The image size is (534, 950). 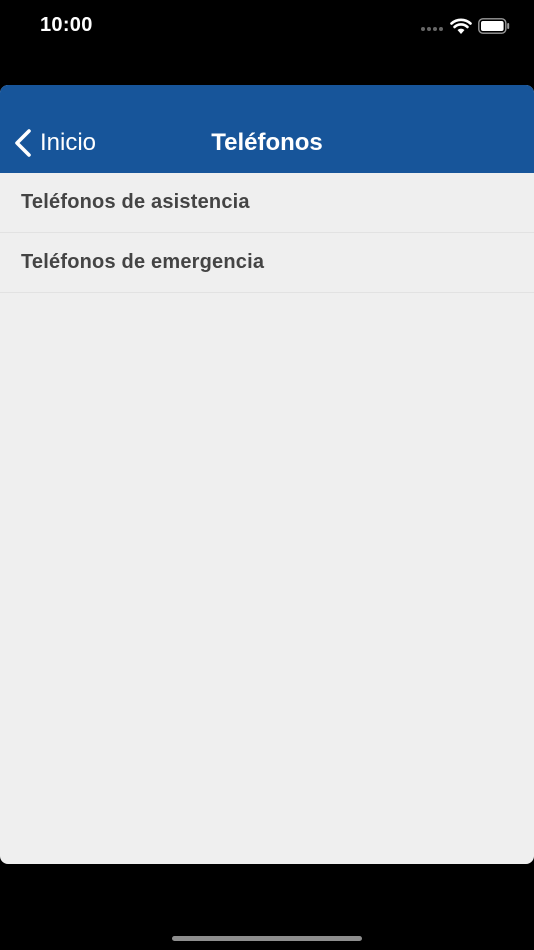 I want to click on back-button-label: Inicio, so click(x=68, y=142).